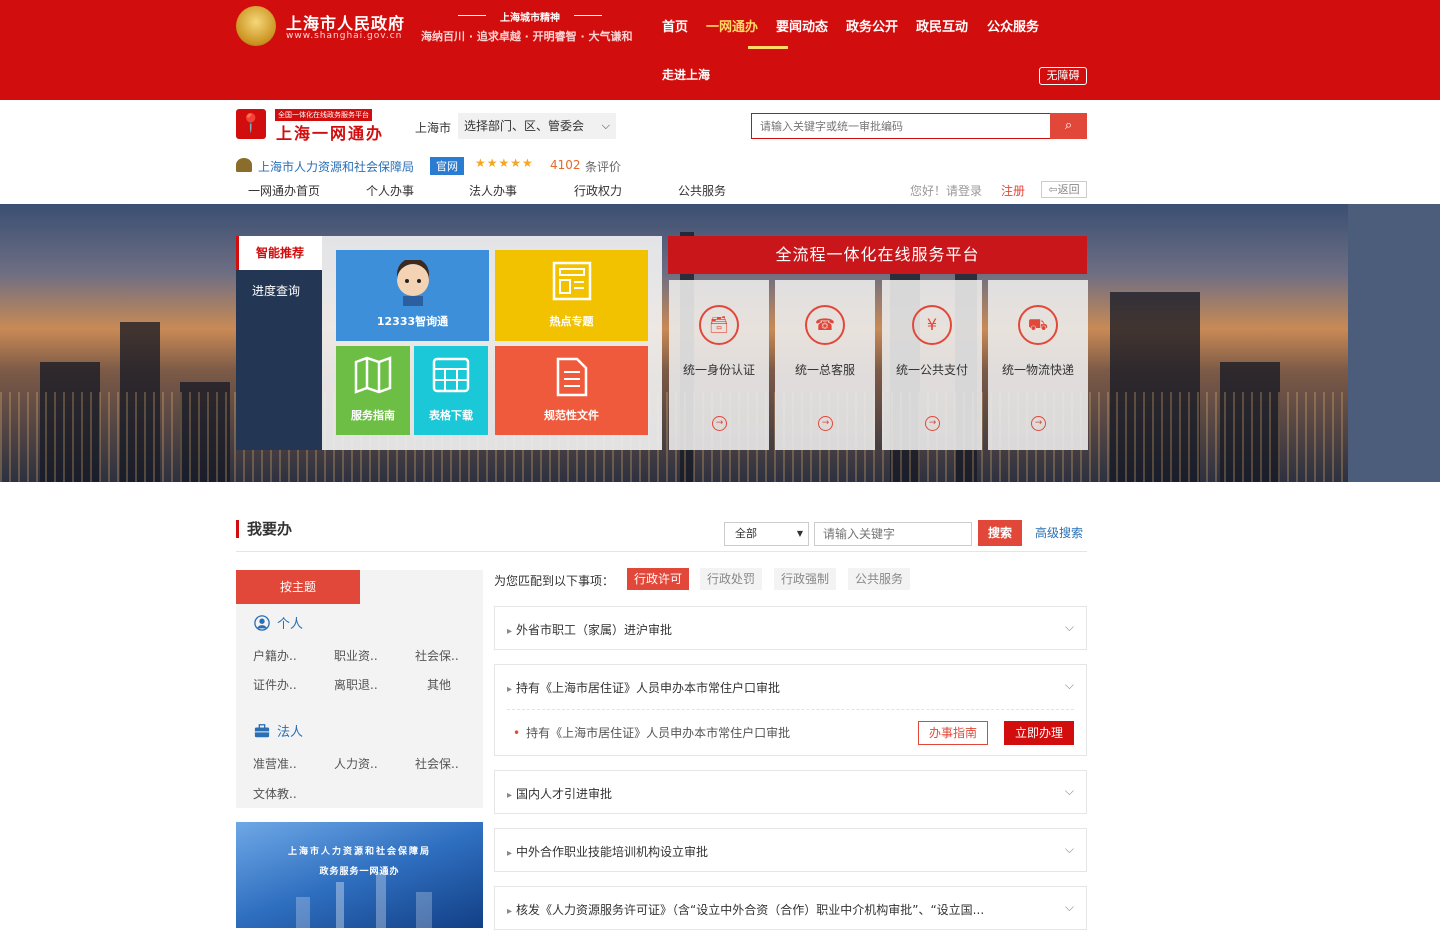 Image resolution: width=1440 pixels, height=943 pixels. I want to click on banner-edge, so click(1394, 343).